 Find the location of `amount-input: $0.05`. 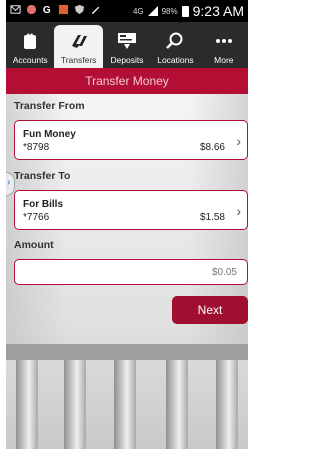

amount-input: $0.05 is located at coordinates (131, 272).